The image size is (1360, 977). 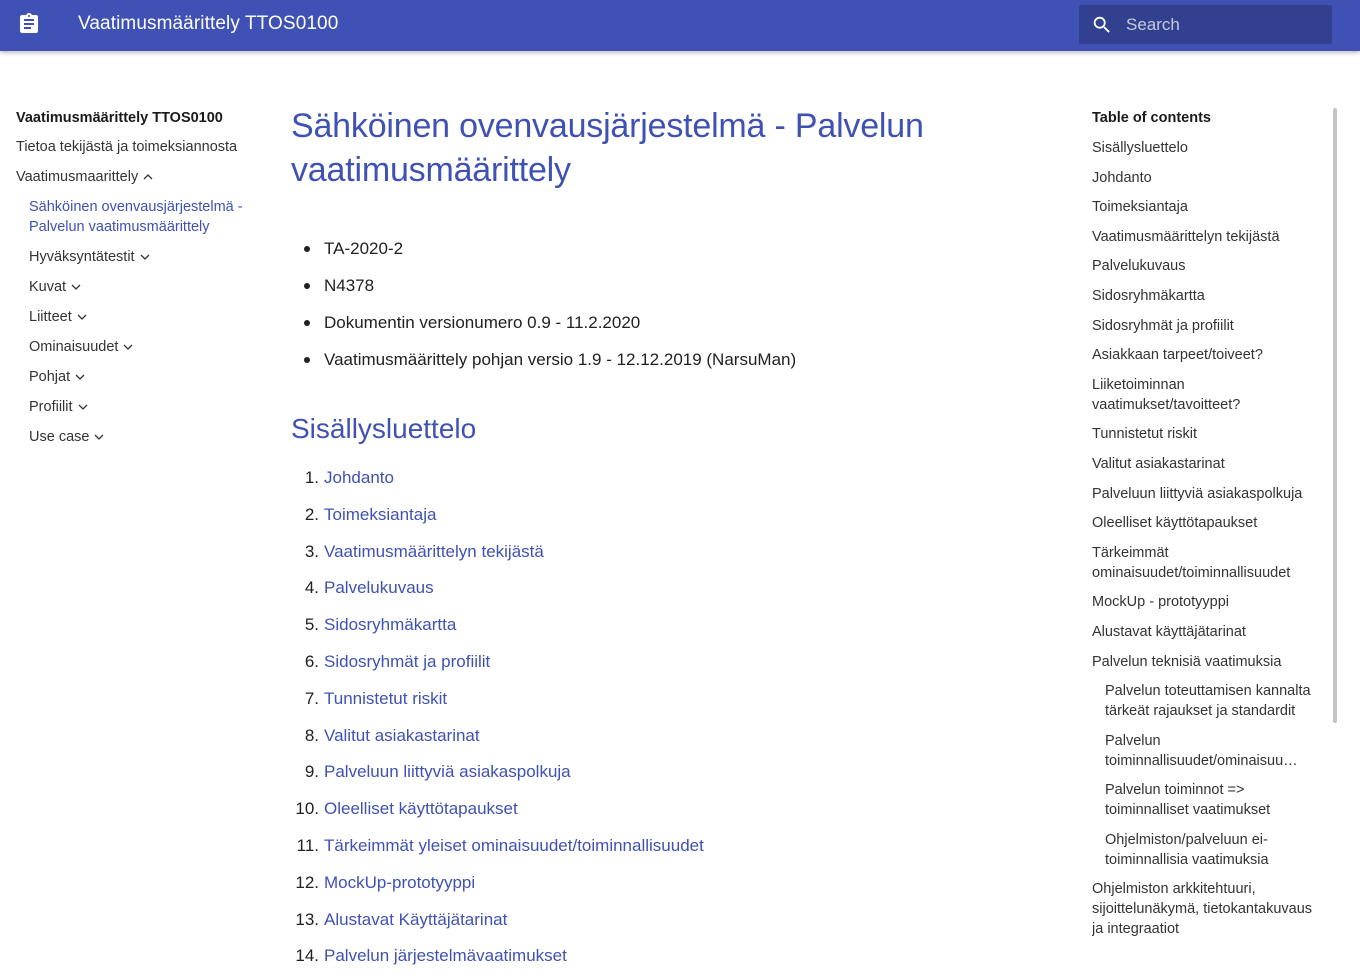 I want to click on chevron-up-icon, so click(x=148, y=177).